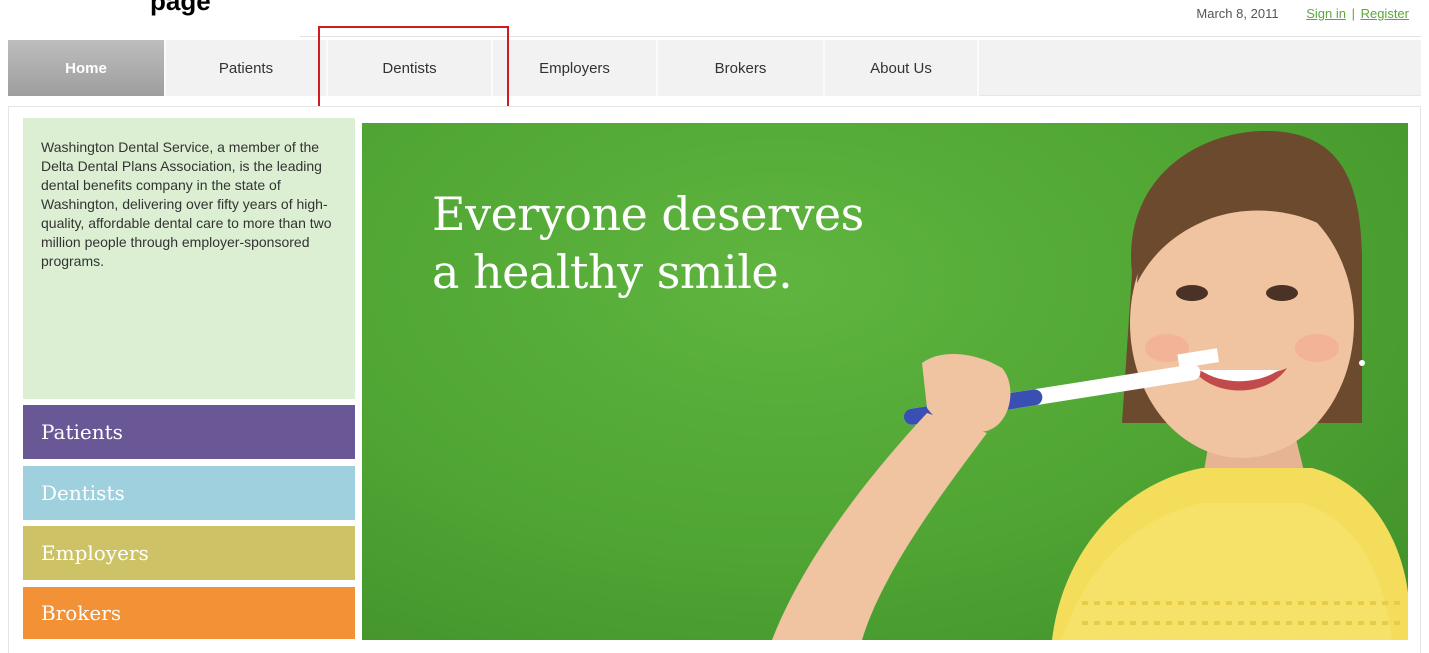 The width and height of the screenshot is (1429, 653). Describe the element at coordinates (1385, 13) in the screenshot. I see `register-link: Register` at that location.